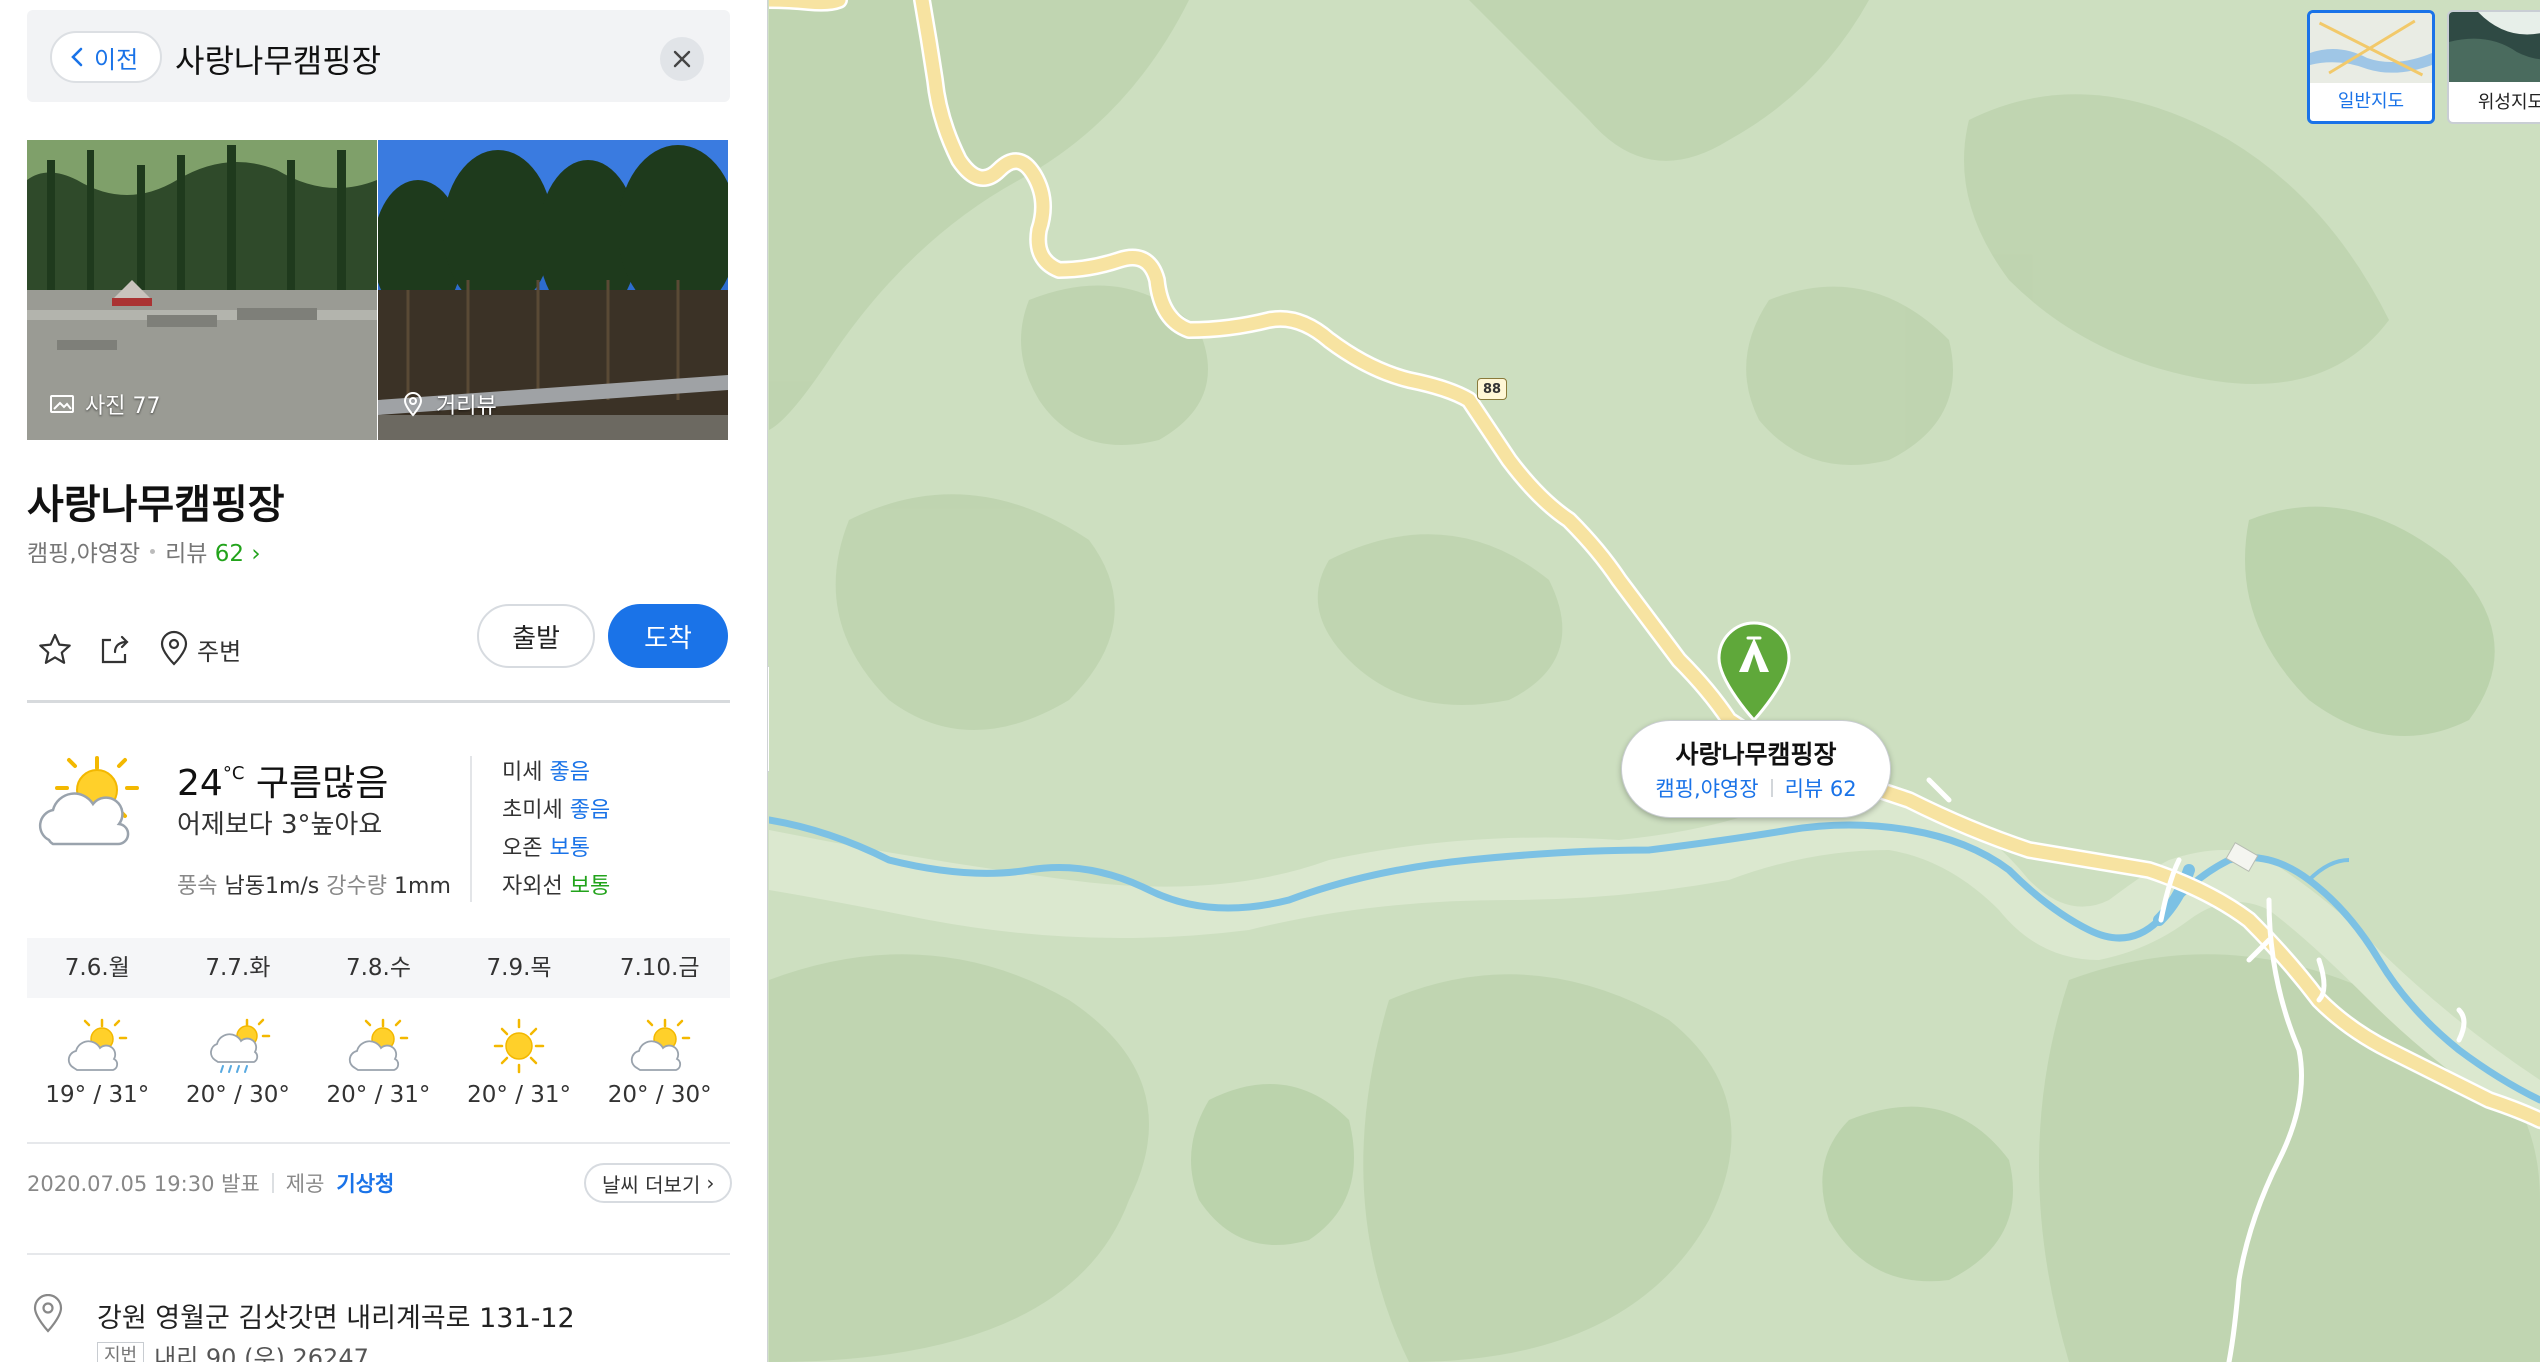 Image resolution: width=2540 pixels, height=1362 pixels. What do you see at coordinates (153, 551) in the screenshot?
I see `meta-separator` at bounding box center [153, 551].